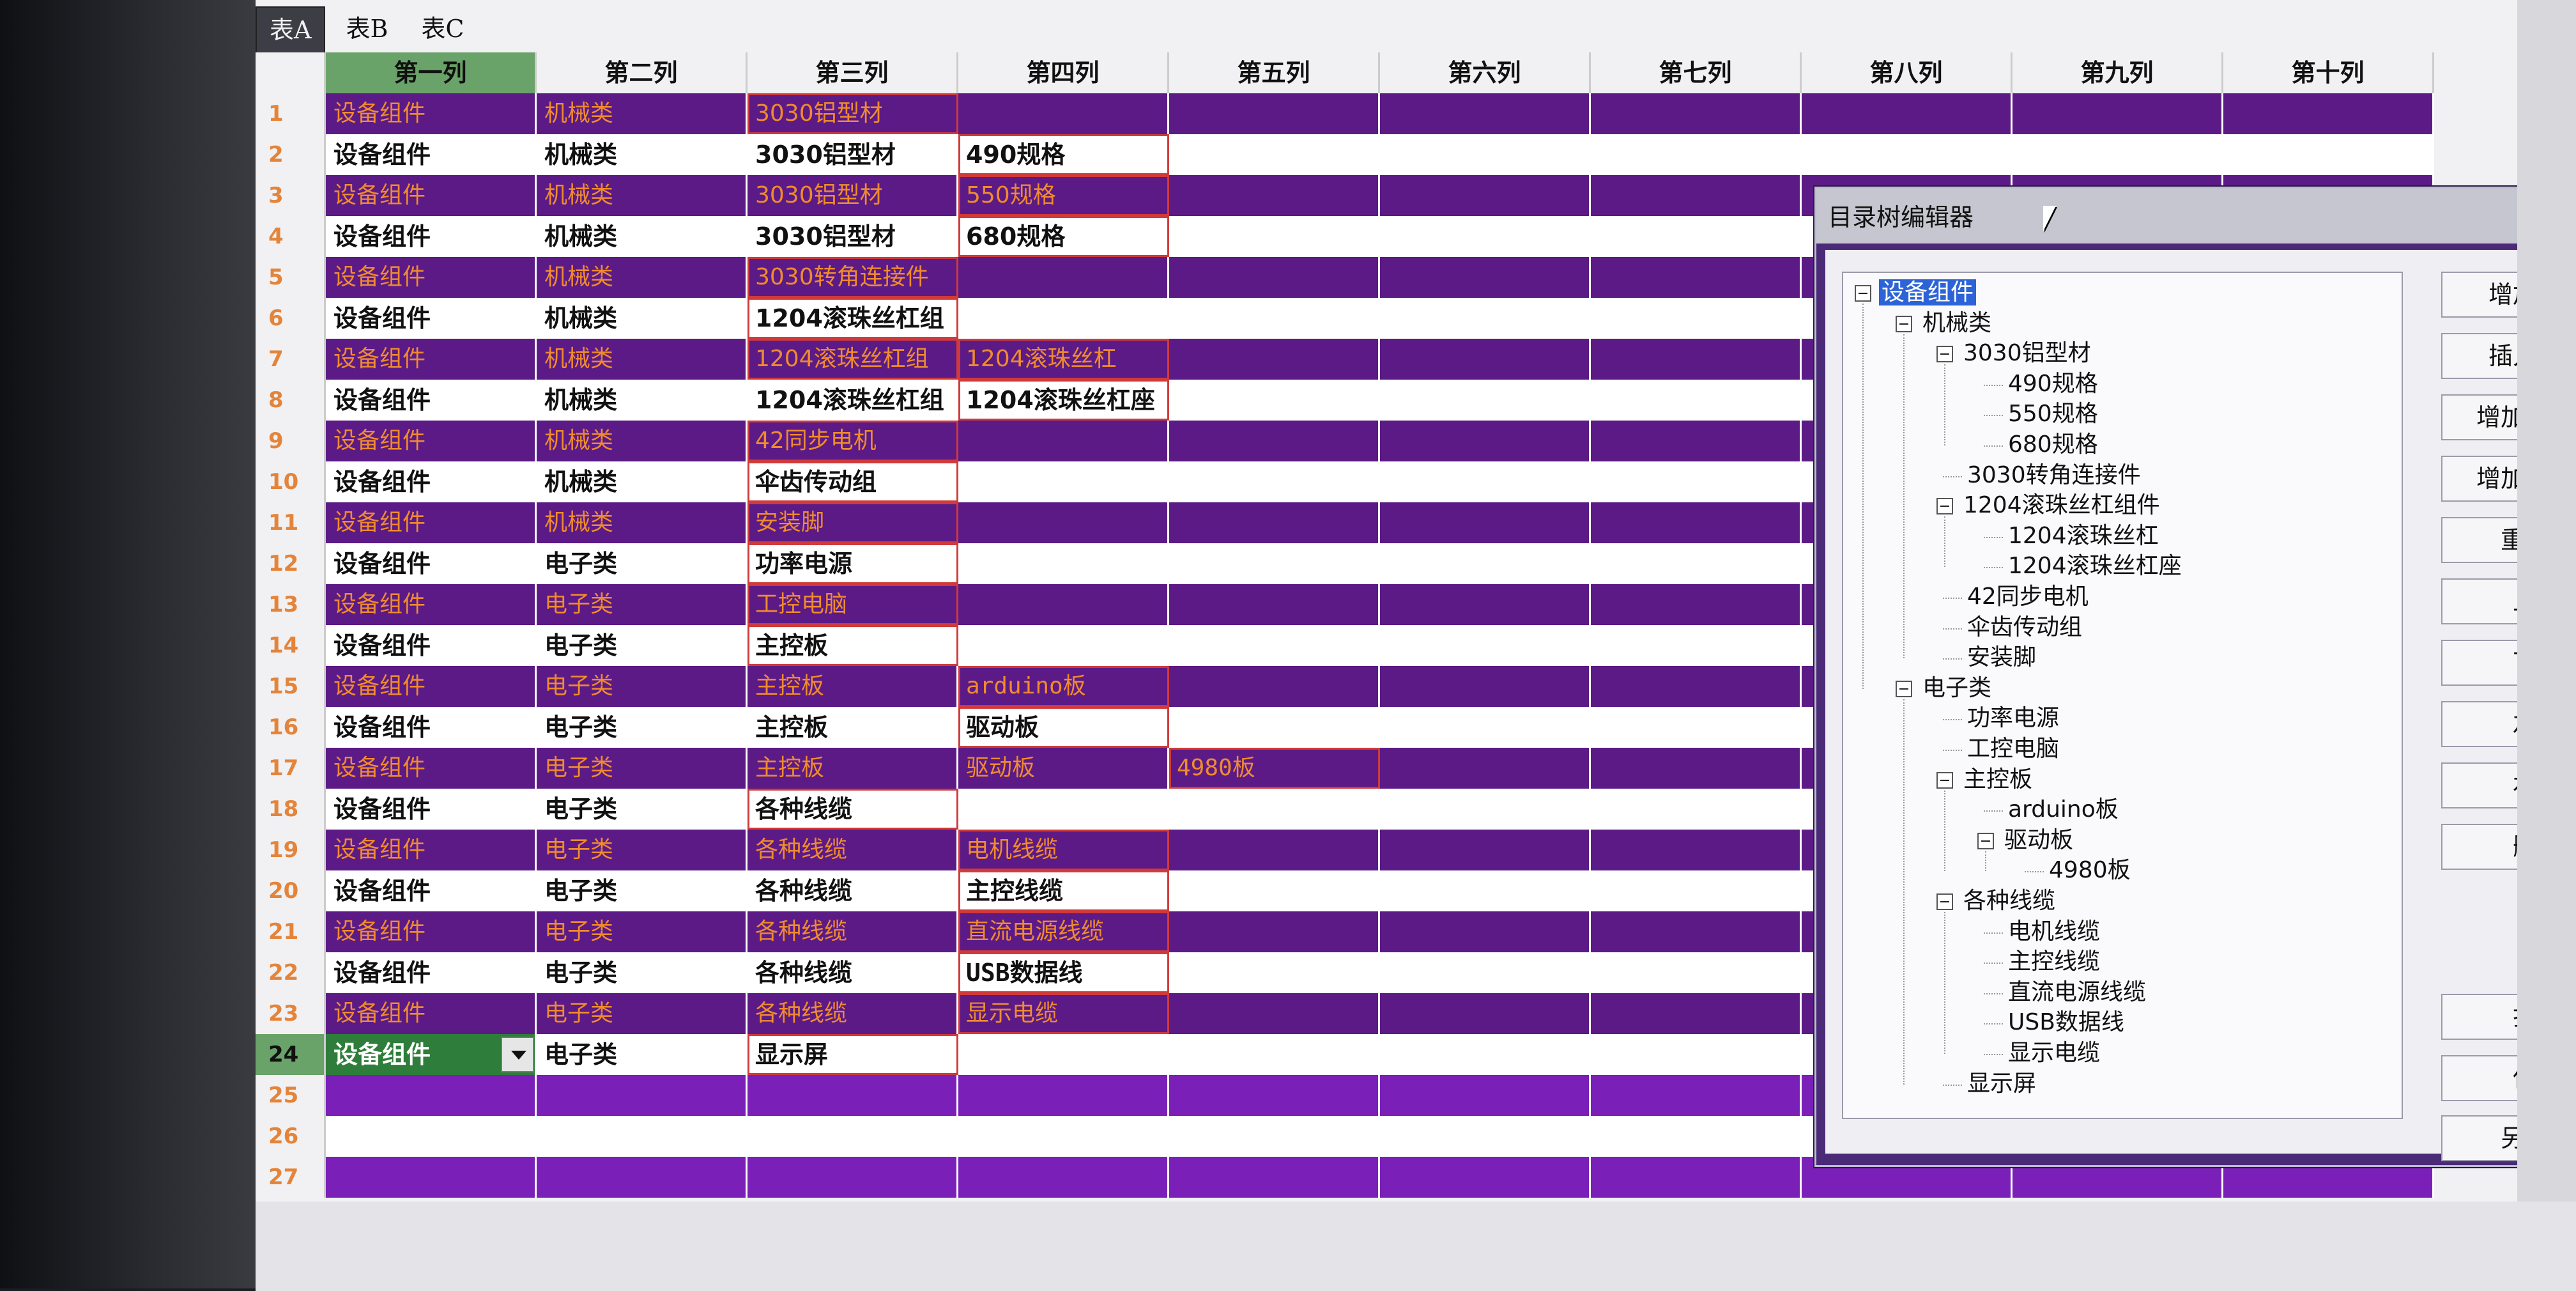 The image size is (2576, 1291). What do you see at coordinates (1916, 292) in the screenshot?
I see `tree-node: 设备组件` at bounding box center [1916, 292].